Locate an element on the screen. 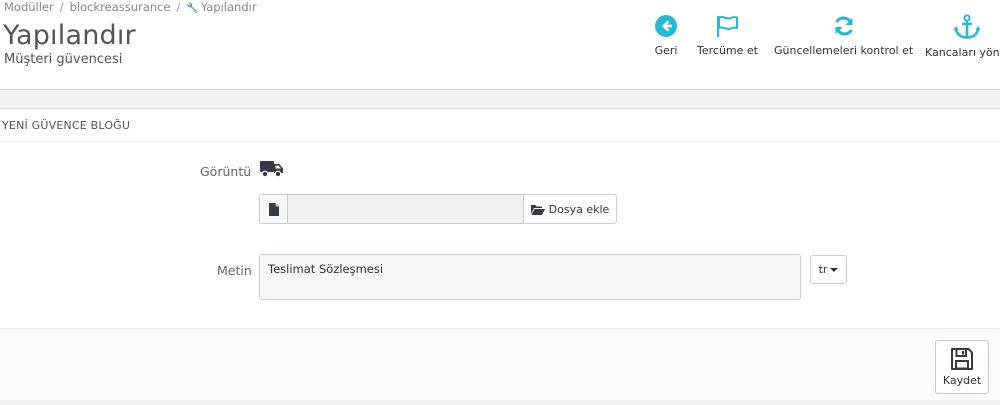 The image size is (1000, 405). breadcrumb: Modüller / blockreassurance / 🔧 Yapılandır is located at coordinates (130, 7).